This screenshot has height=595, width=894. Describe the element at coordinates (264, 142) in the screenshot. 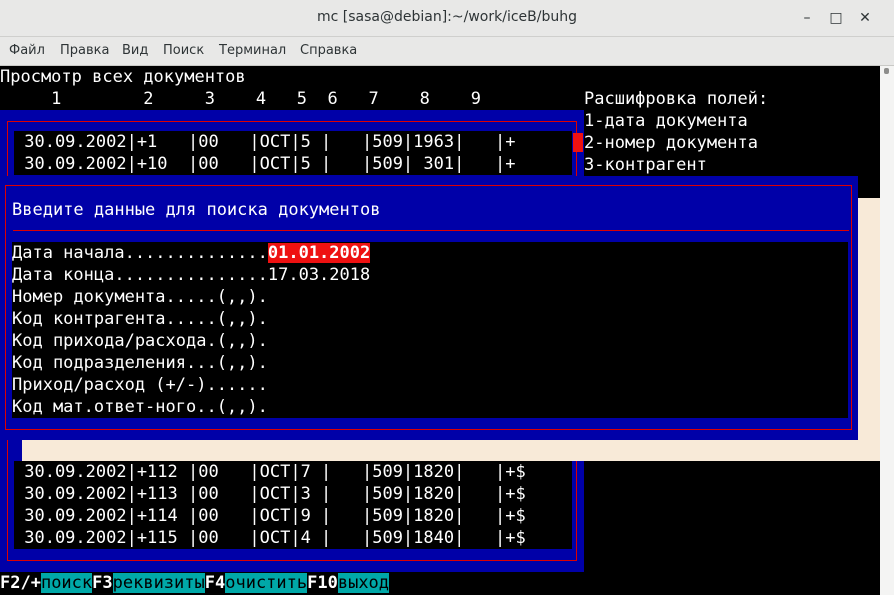

I see `list-row: 30.09.2002|+1 |00 |ОСТ|5 | |509|1963| |+` at that location.